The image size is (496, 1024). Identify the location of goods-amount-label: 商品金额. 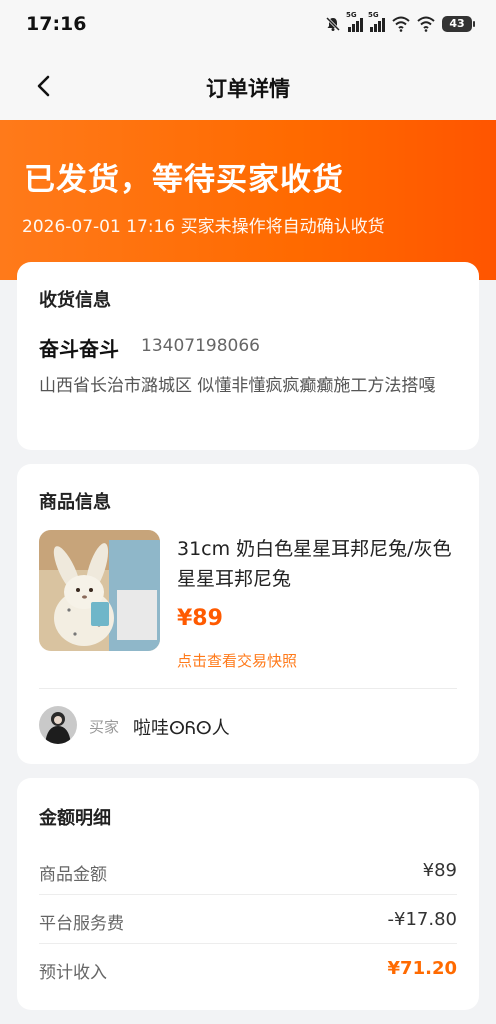
(73, 875).